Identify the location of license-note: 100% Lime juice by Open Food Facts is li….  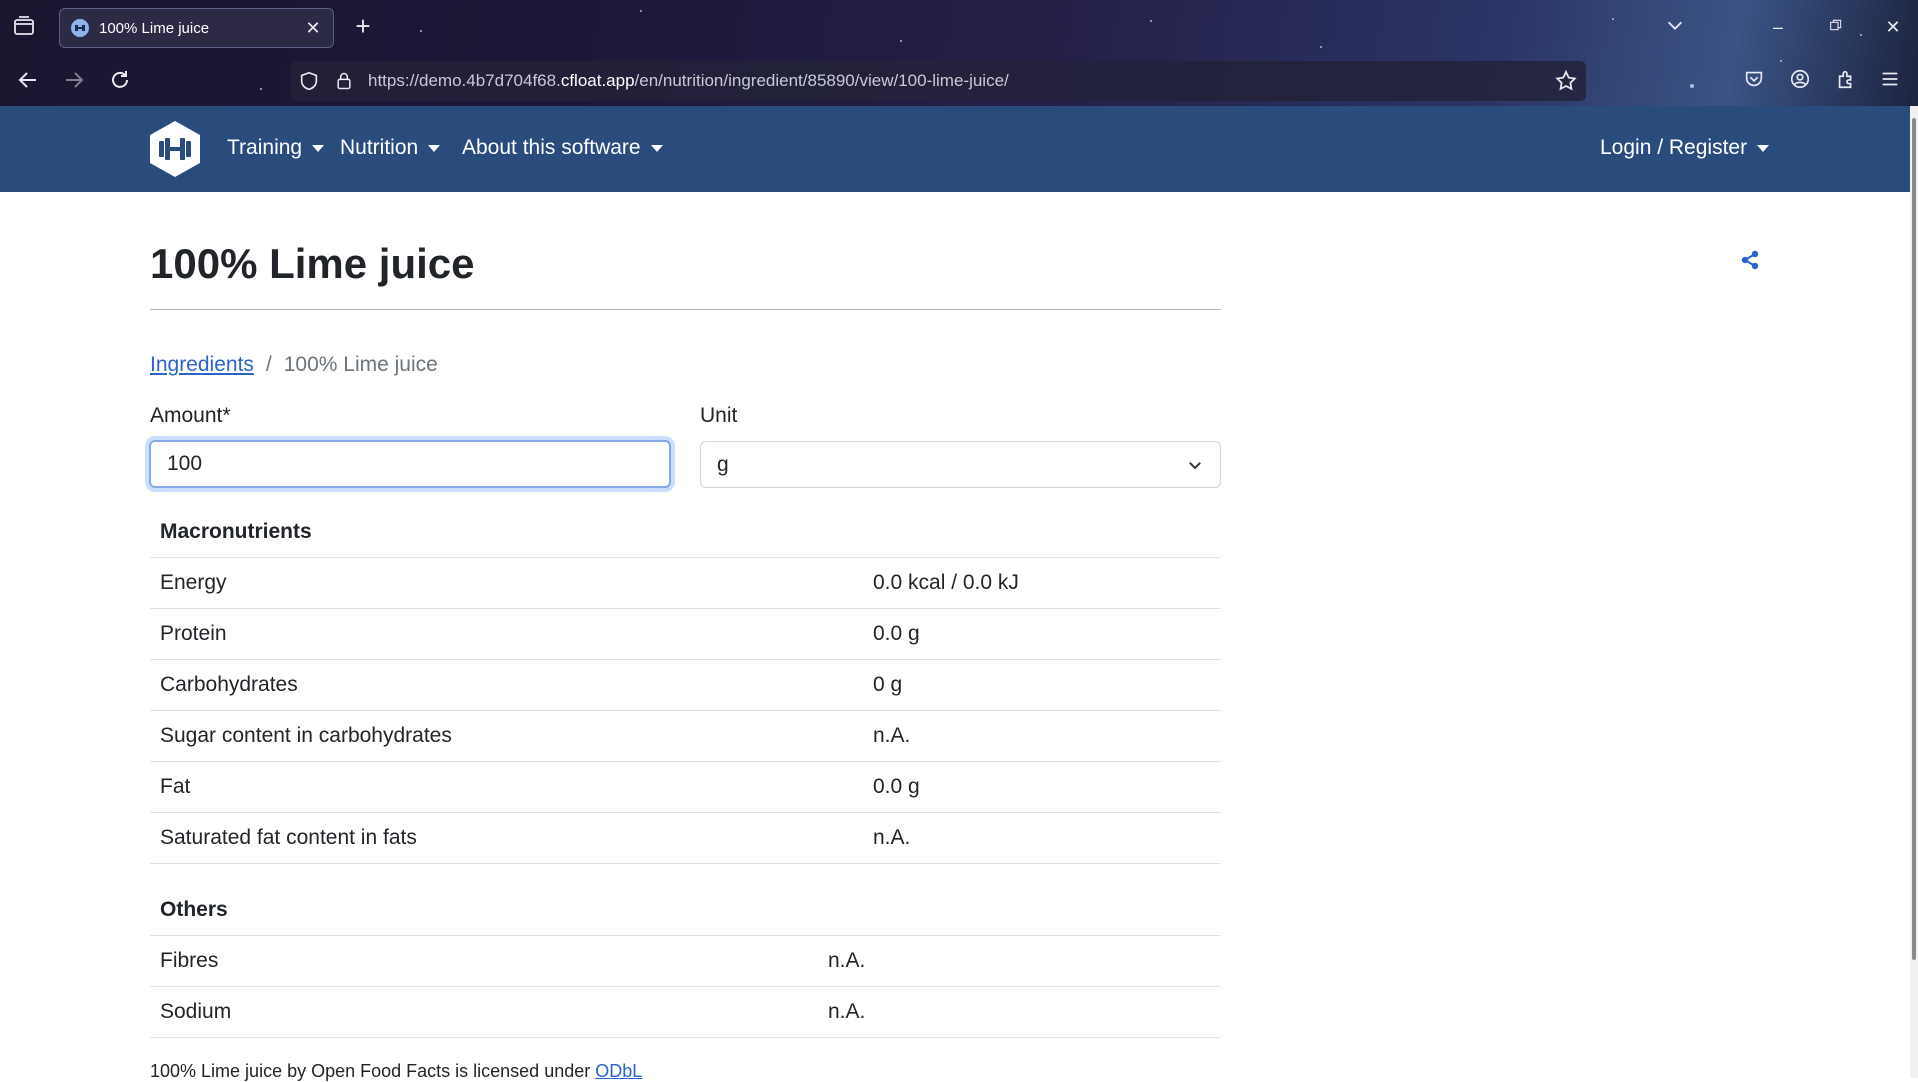
(396, 1071).